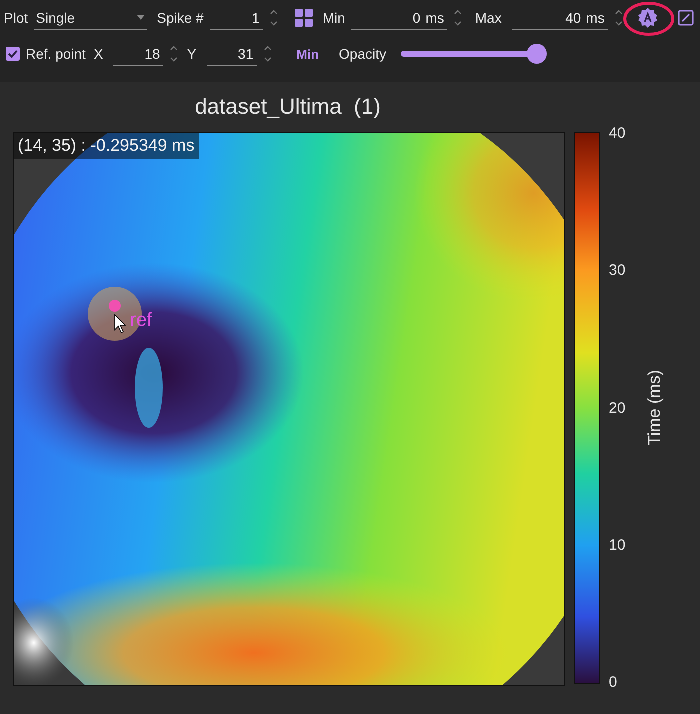 Image resolution: width=700 pixels, height=714 pixels. Describe the element at coordinates (560, 18) in the screenshot. I see `max-field: 40 ms` at that location.